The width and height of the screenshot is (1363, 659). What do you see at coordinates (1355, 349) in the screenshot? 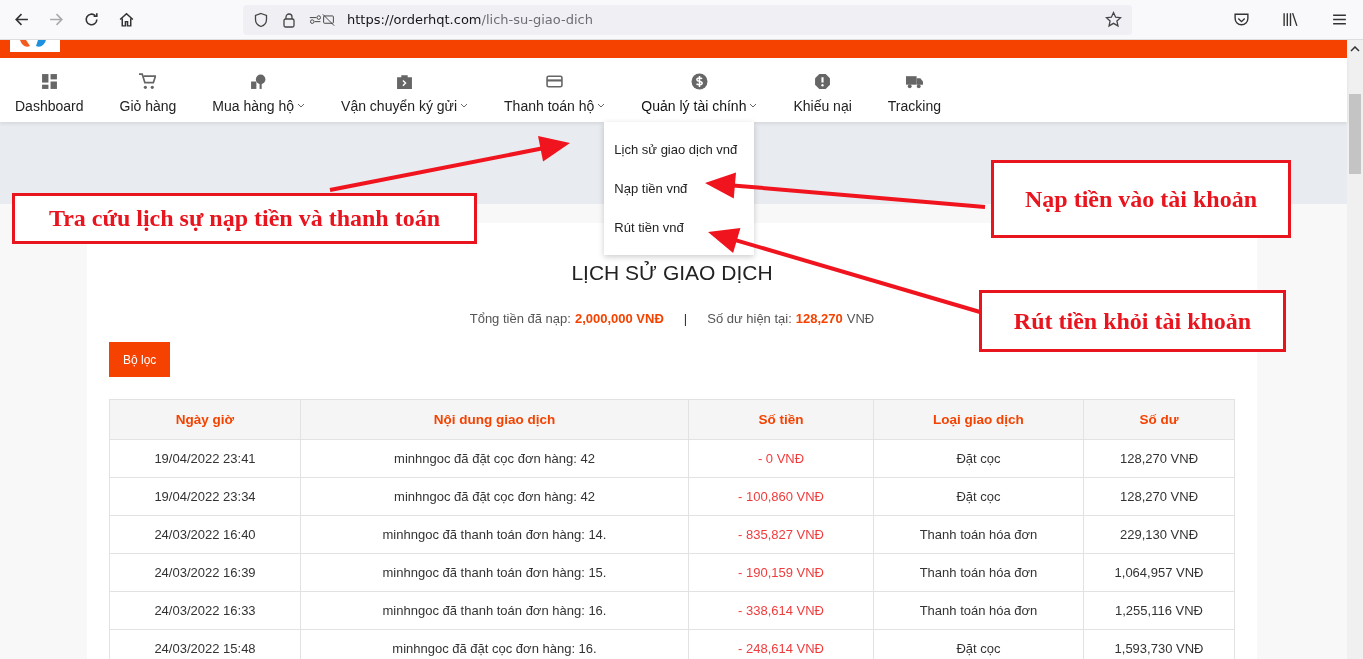
I see `scrollbar` at bounding box center [1355, 349].